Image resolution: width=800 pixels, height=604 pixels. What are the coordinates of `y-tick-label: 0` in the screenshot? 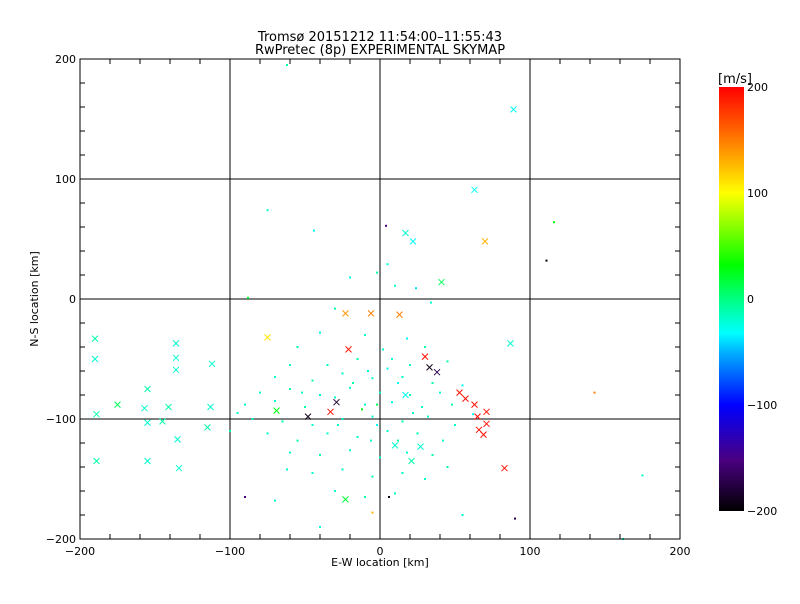 It's located at (72, 299).